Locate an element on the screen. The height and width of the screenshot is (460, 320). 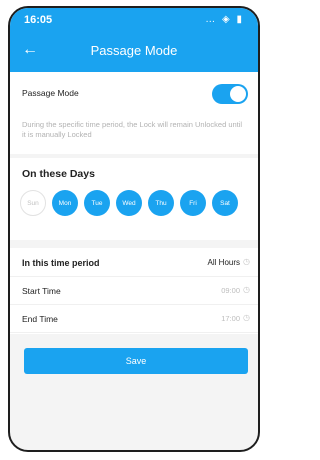
status-bar: 16:05 … ◈ ▮ is located at coordinates (134, 21).